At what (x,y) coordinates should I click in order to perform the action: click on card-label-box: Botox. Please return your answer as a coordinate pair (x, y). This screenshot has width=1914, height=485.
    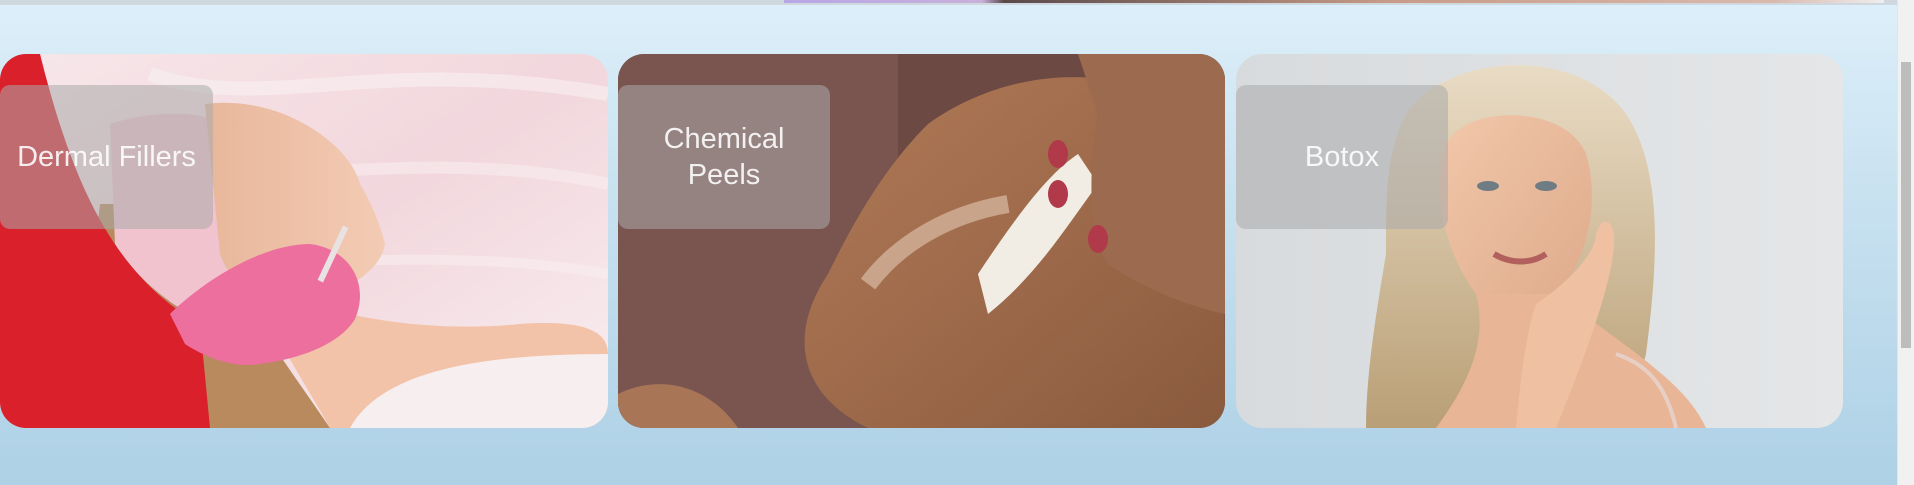
    Looking at the image, I should click on (1342, 157).